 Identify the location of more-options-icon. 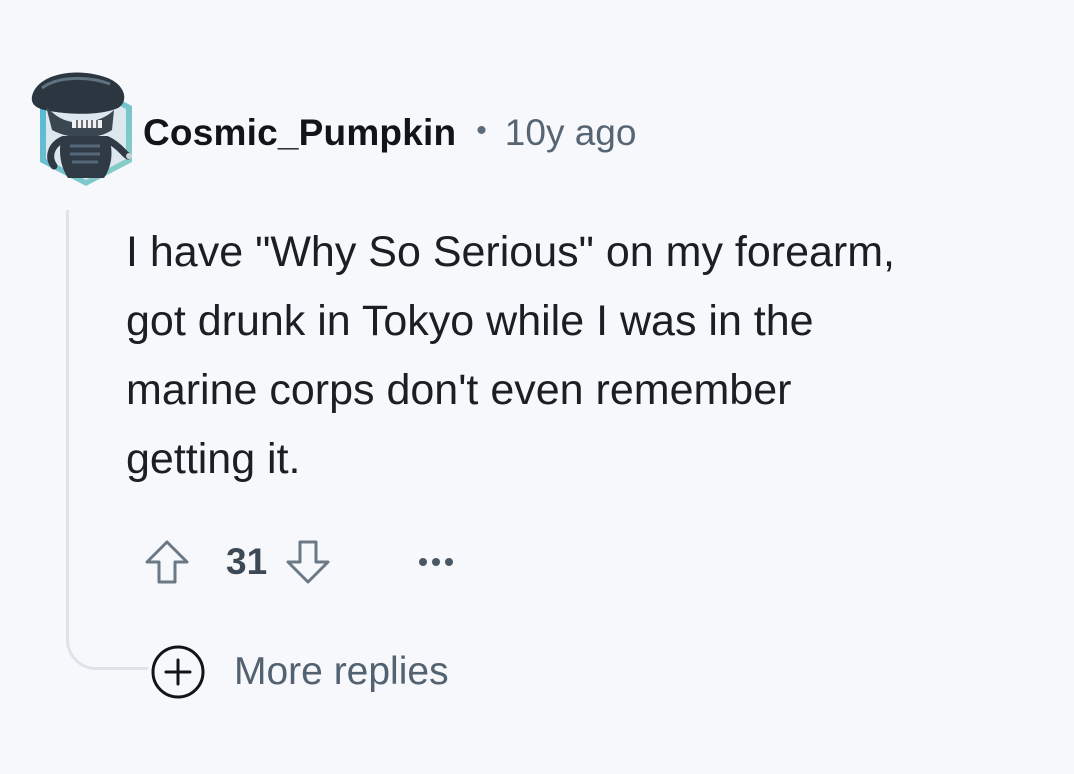
(436, 562).